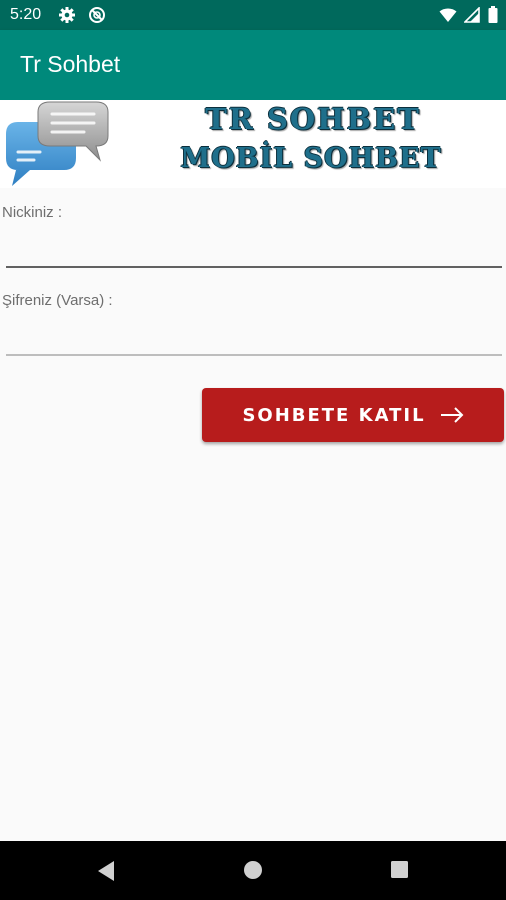 The width and height of the screenshot is (506, 900). Describe the element at coordinates (70, 64) in the screenshot. I see `app-title: Tr Sohbet` at that location.